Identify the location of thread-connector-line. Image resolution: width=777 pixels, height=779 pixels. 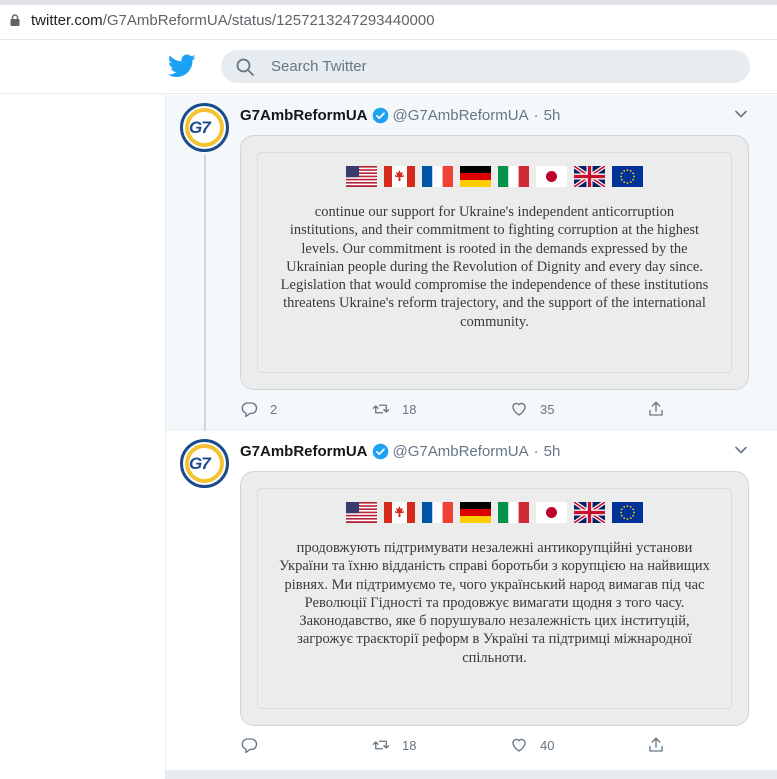
(205, 296).